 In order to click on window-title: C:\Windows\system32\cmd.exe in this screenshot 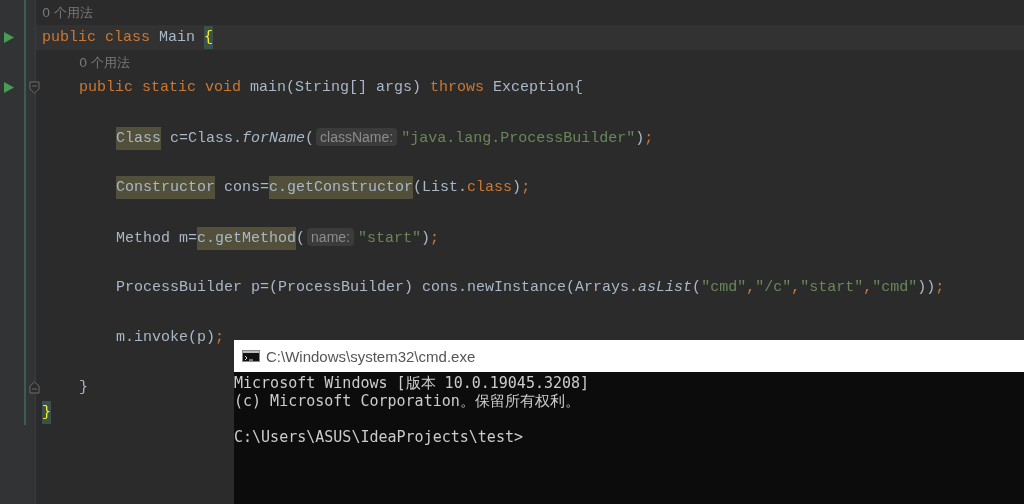, I will do `click(371, 356)`.